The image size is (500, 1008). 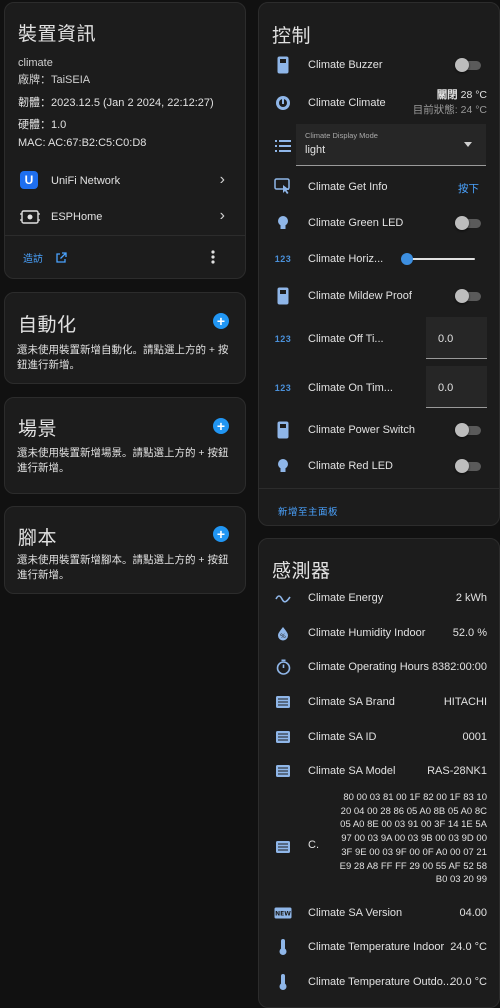 What do you see at coordinates (456, 387) in the screenshot?
I see `on-timer-input: 0.0` at bounding box center [456, 387].